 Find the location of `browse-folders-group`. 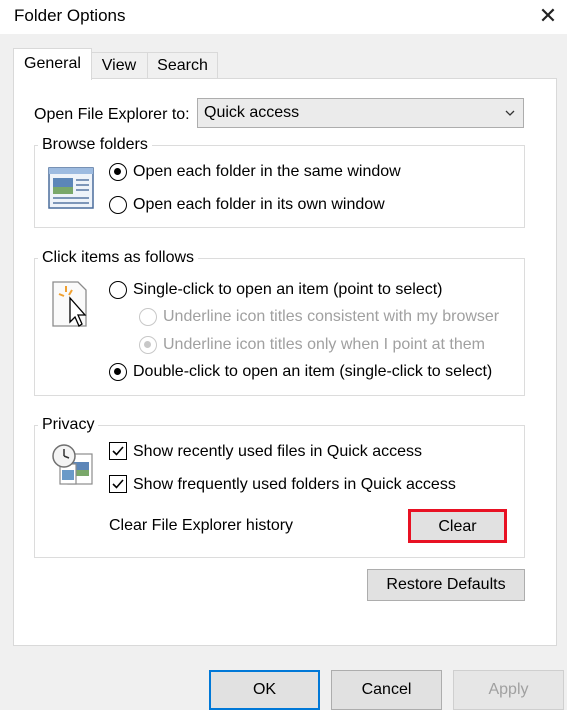

browse-folders-group is located at coordinates (279, 186).